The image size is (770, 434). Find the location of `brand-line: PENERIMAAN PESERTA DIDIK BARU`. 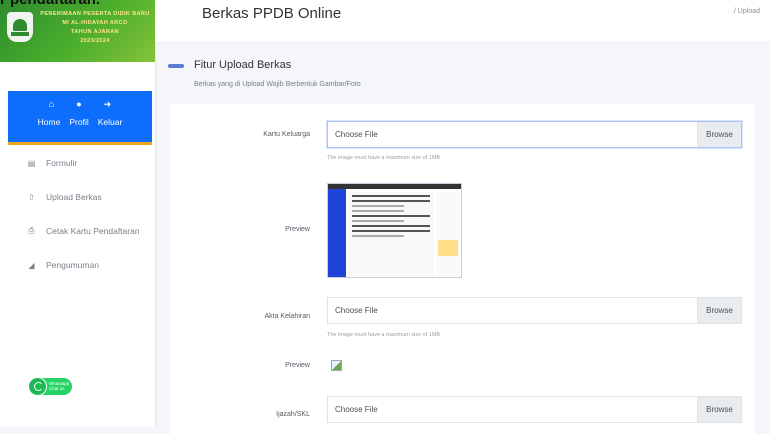

brand-line: PENERIMAAN PESERTA DIDIK BARU is located at coordinates (95, 14).